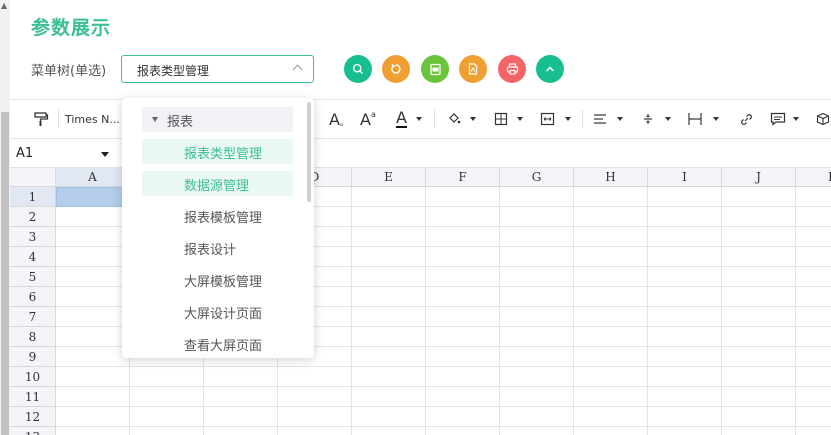 This screenshot has height=435, width=831. I want to click on column-header: H, so click(611, 177).